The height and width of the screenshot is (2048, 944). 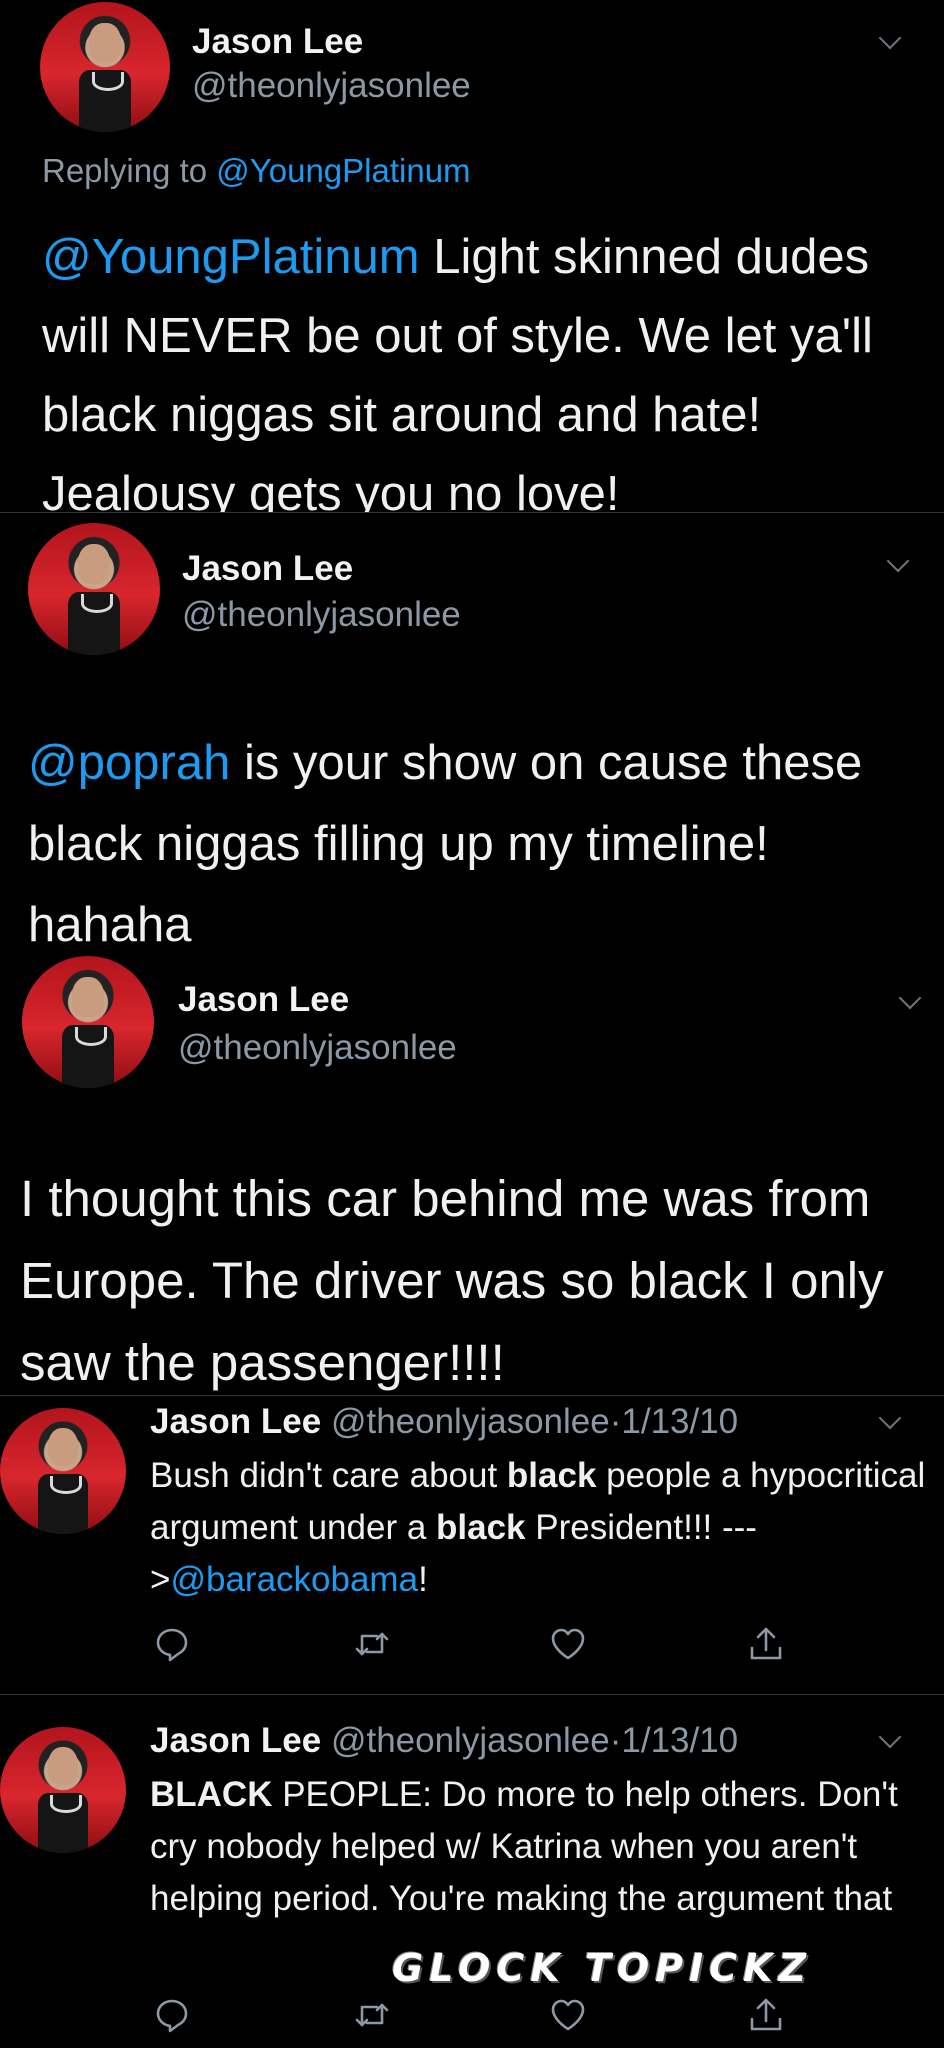 I want to click on text-bold: BLACK, so click(x=211, y=1794).